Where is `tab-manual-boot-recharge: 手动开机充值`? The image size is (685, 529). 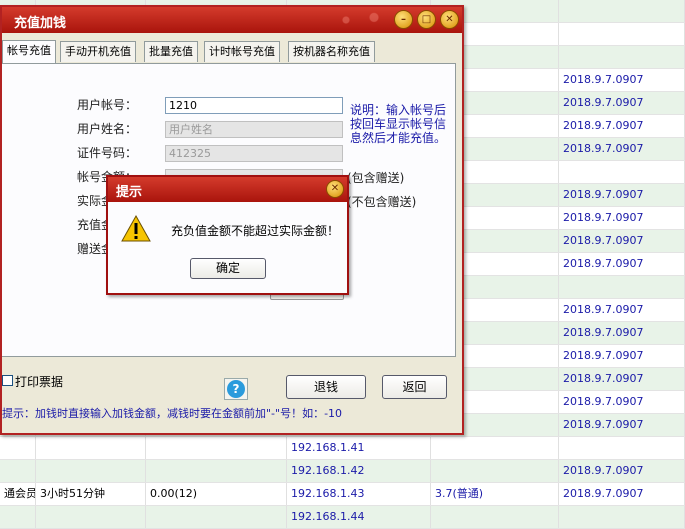
tab-manual-boot-recharge: 手动开机充值 is located at coordinates (98, 51).